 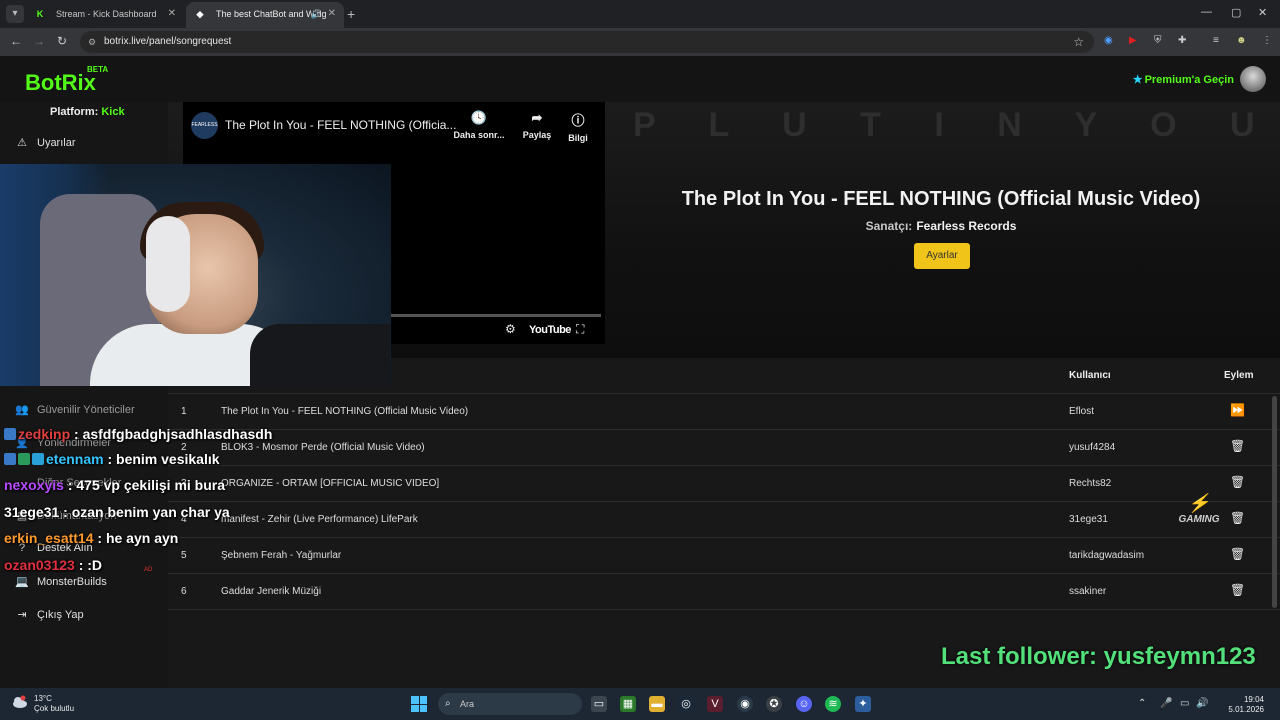 I want to click on menu-icon: ⋮, so click(x=1267, y=40).